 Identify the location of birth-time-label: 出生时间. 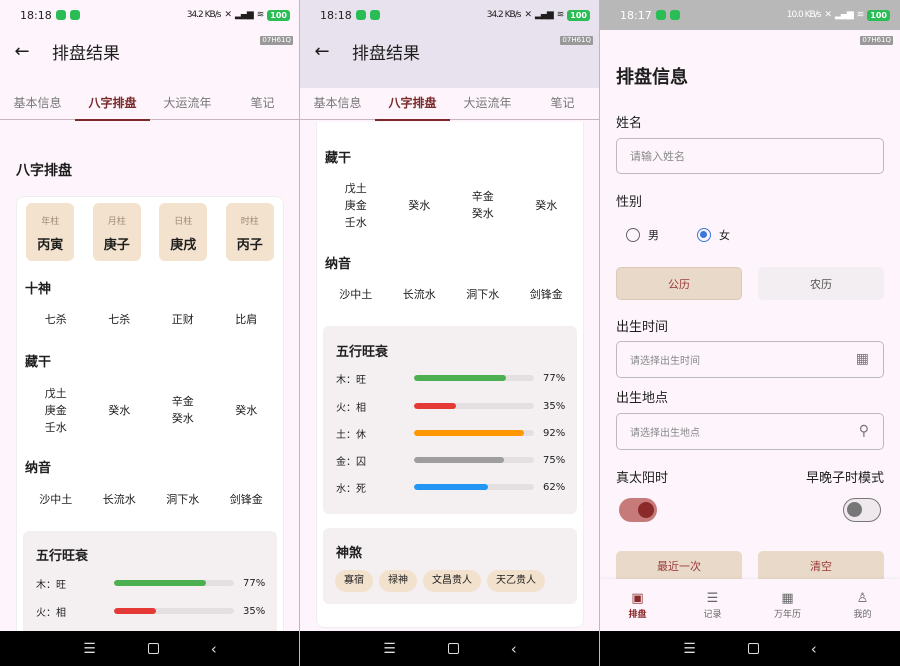
(642, 327).